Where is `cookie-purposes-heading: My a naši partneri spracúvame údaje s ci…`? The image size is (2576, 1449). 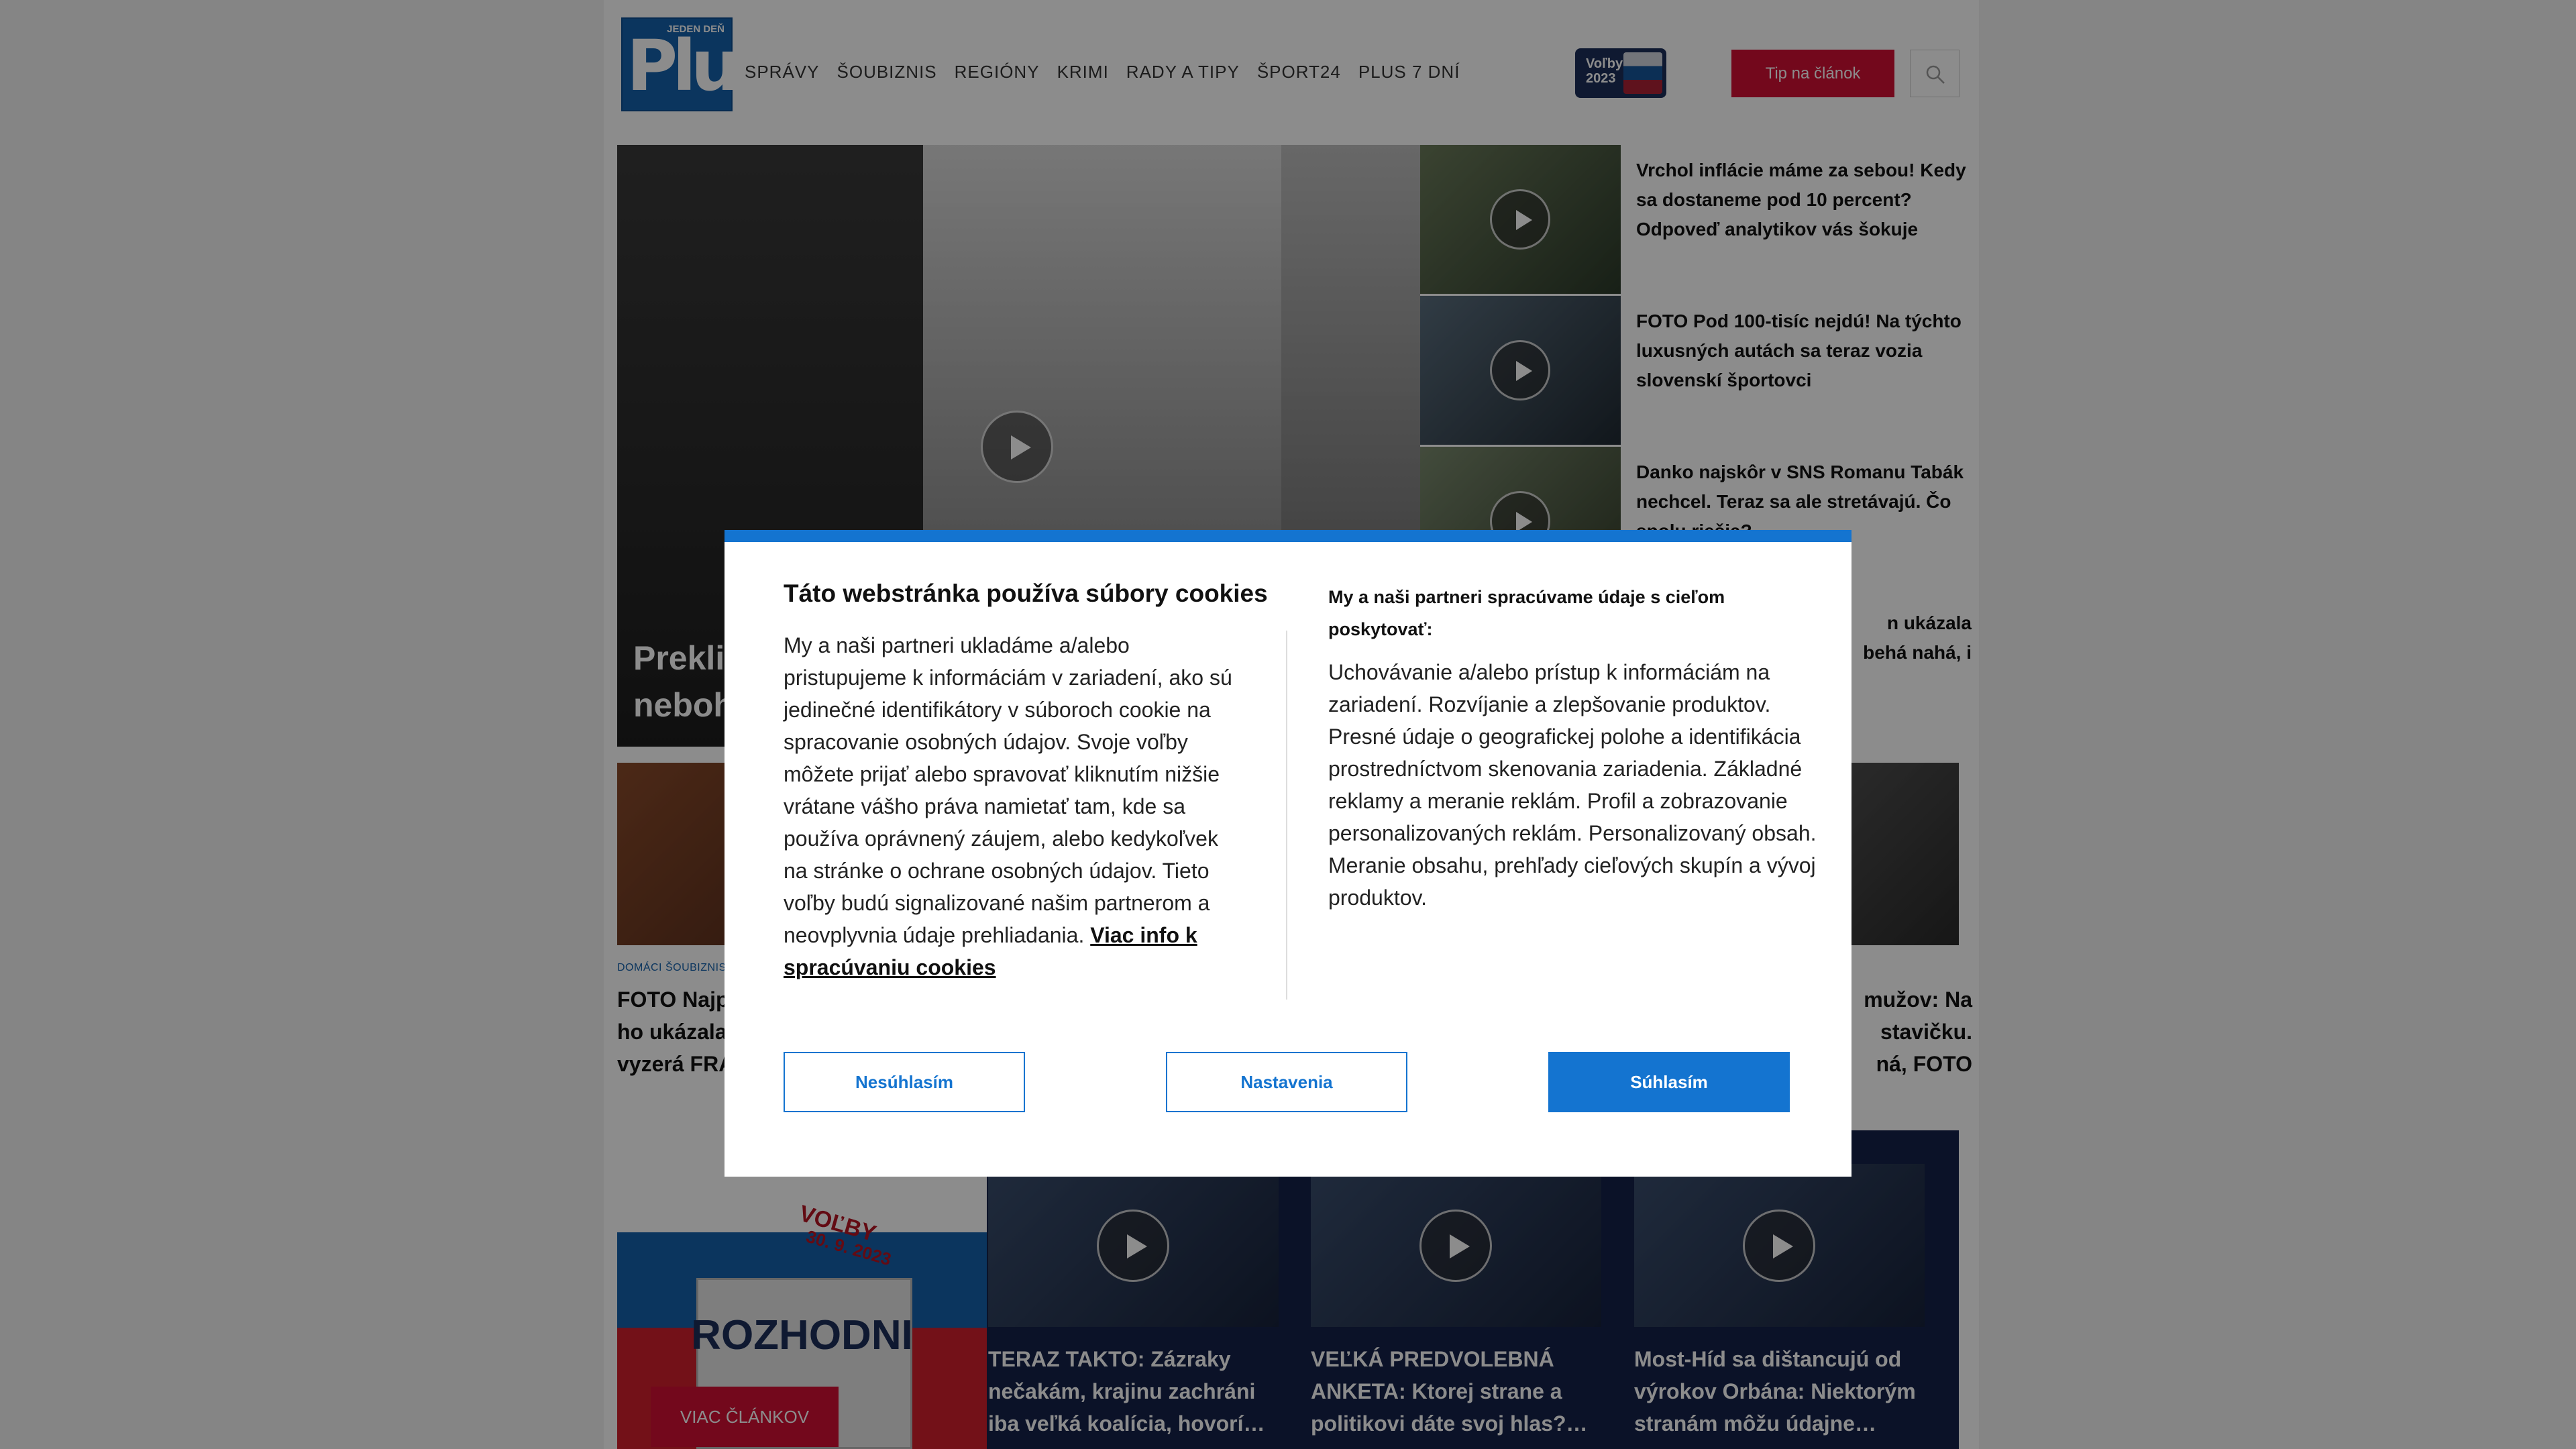
cookie-purposes-heading: My a naši partneri spracúvame údaje s ci… is located at coordinates (1526, 613).